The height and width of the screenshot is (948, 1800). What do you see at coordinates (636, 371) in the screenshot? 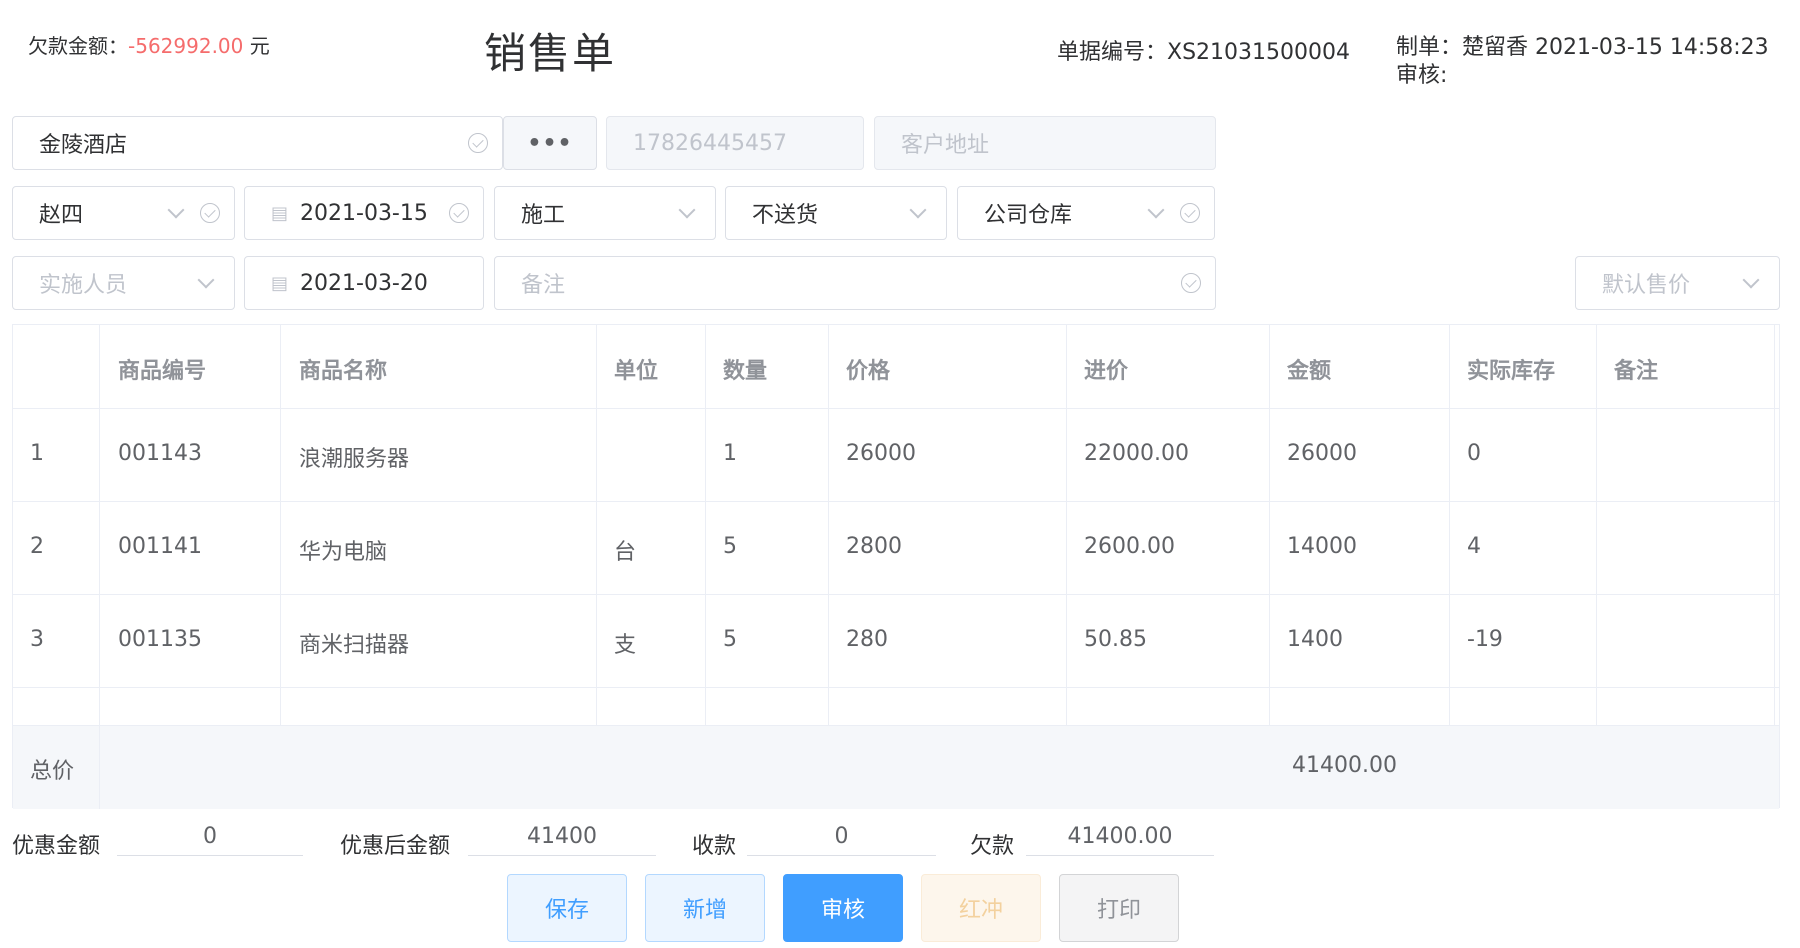
I see `header-unit: 单位` at bounding box center [636, 371].